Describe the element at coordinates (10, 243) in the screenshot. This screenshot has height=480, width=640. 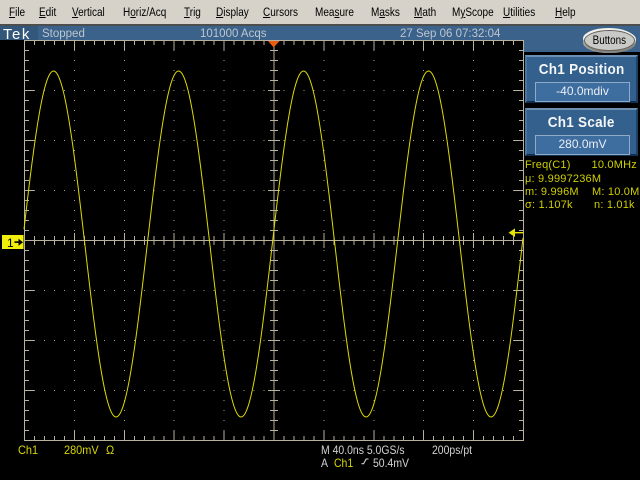
I see `svg-text: 1` at that location.